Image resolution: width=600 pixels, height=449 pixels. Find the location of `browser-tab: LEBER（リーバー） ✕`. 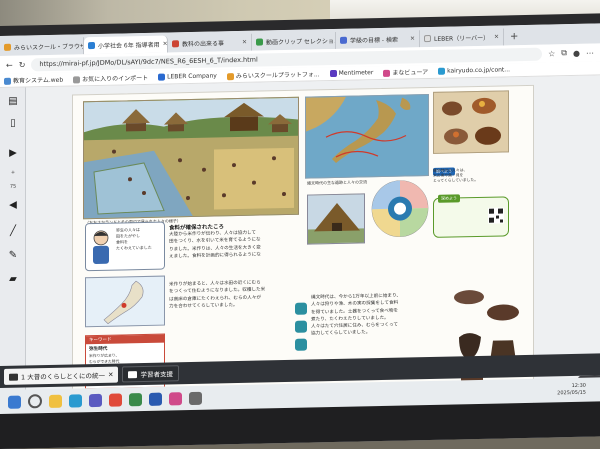

browser-tab: LEBER（リーバー） ✕ is located at coordinates (462, 38).